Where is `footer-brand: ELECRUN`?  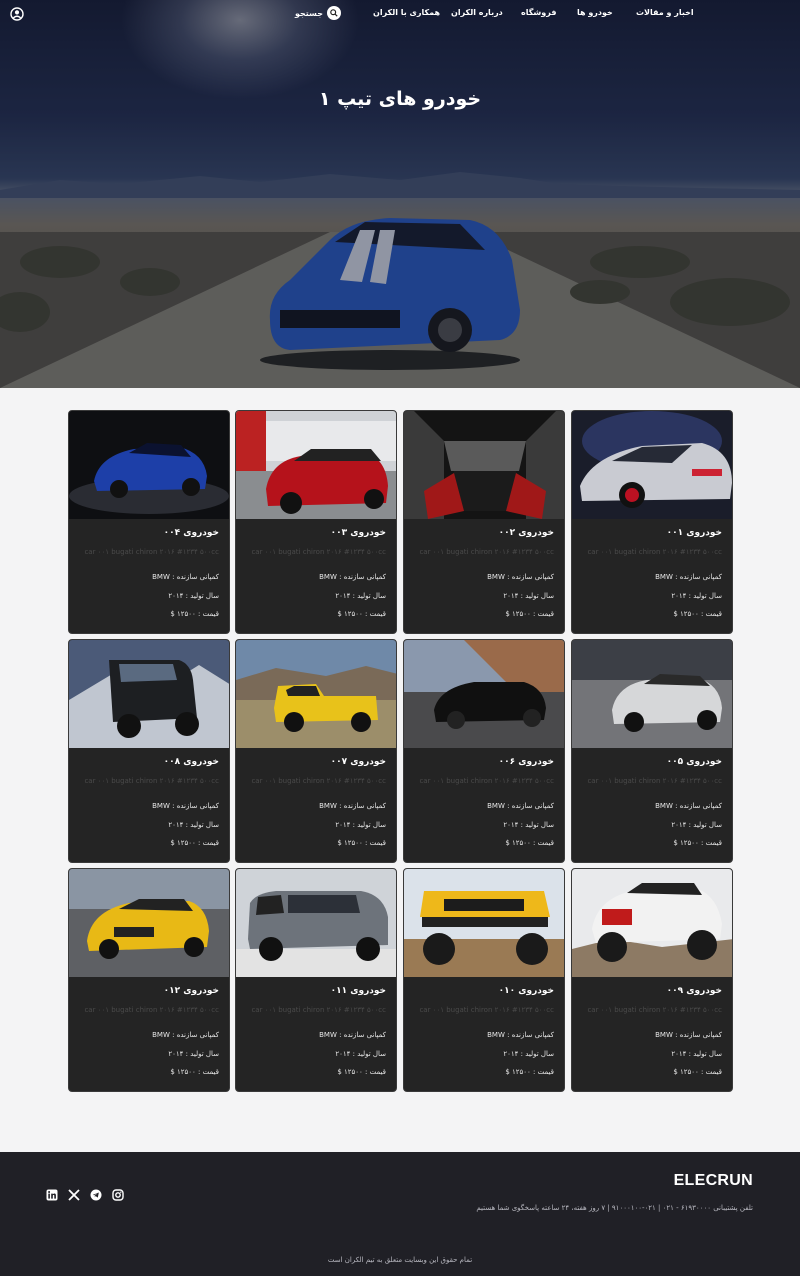
footer-brand: ELECRUN is located at coordinates (713, 1181).